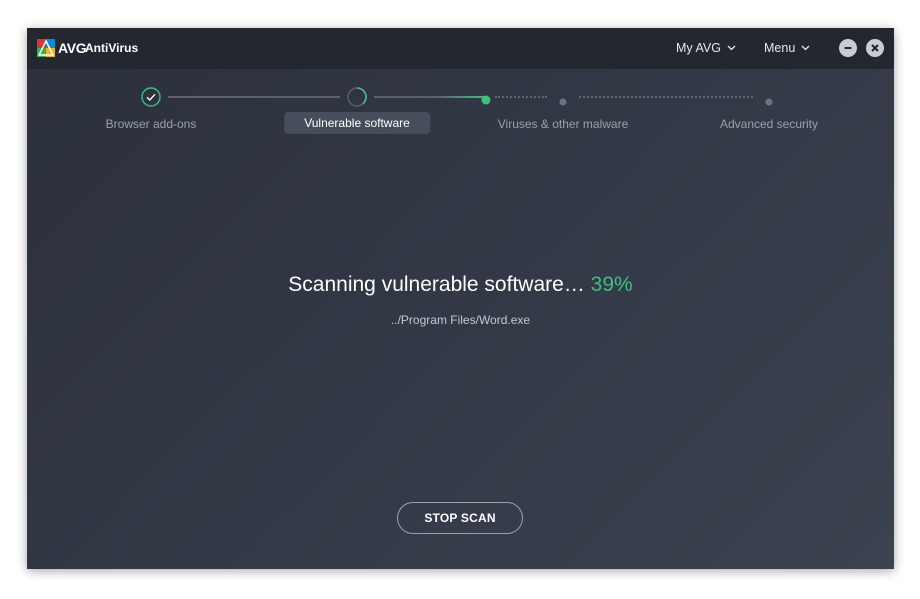 The width and height of the screenshot is (920, 599). What do you see at coordinates (46, 48) in the screenshot?
I see `avg-logo-icon` at bounding box center [46, 48].